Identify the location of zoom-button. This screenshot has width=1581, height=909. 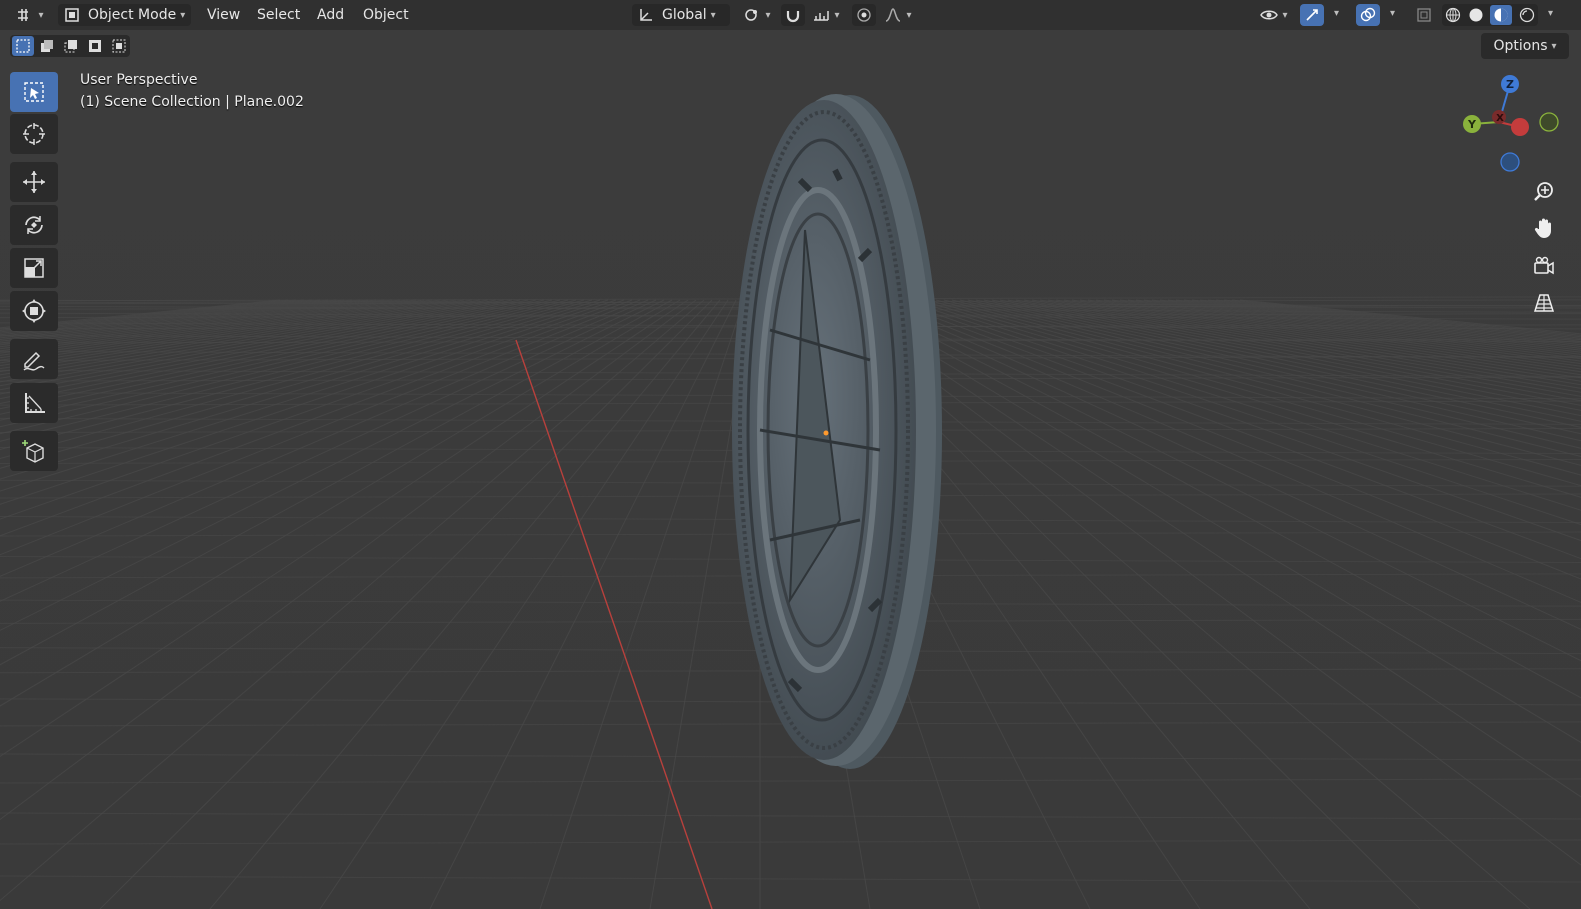
(1544, 191).